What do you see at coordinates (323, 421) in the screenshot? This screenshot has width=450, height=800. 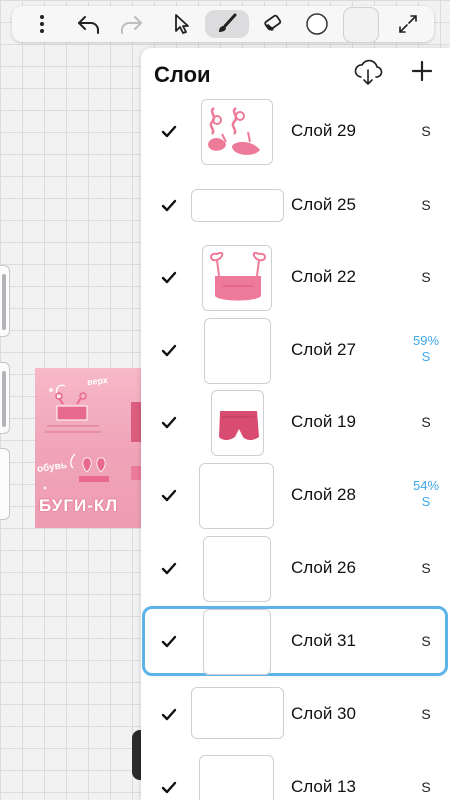 I see `layer-name: Слой 19` at bounding box center [323, 421].